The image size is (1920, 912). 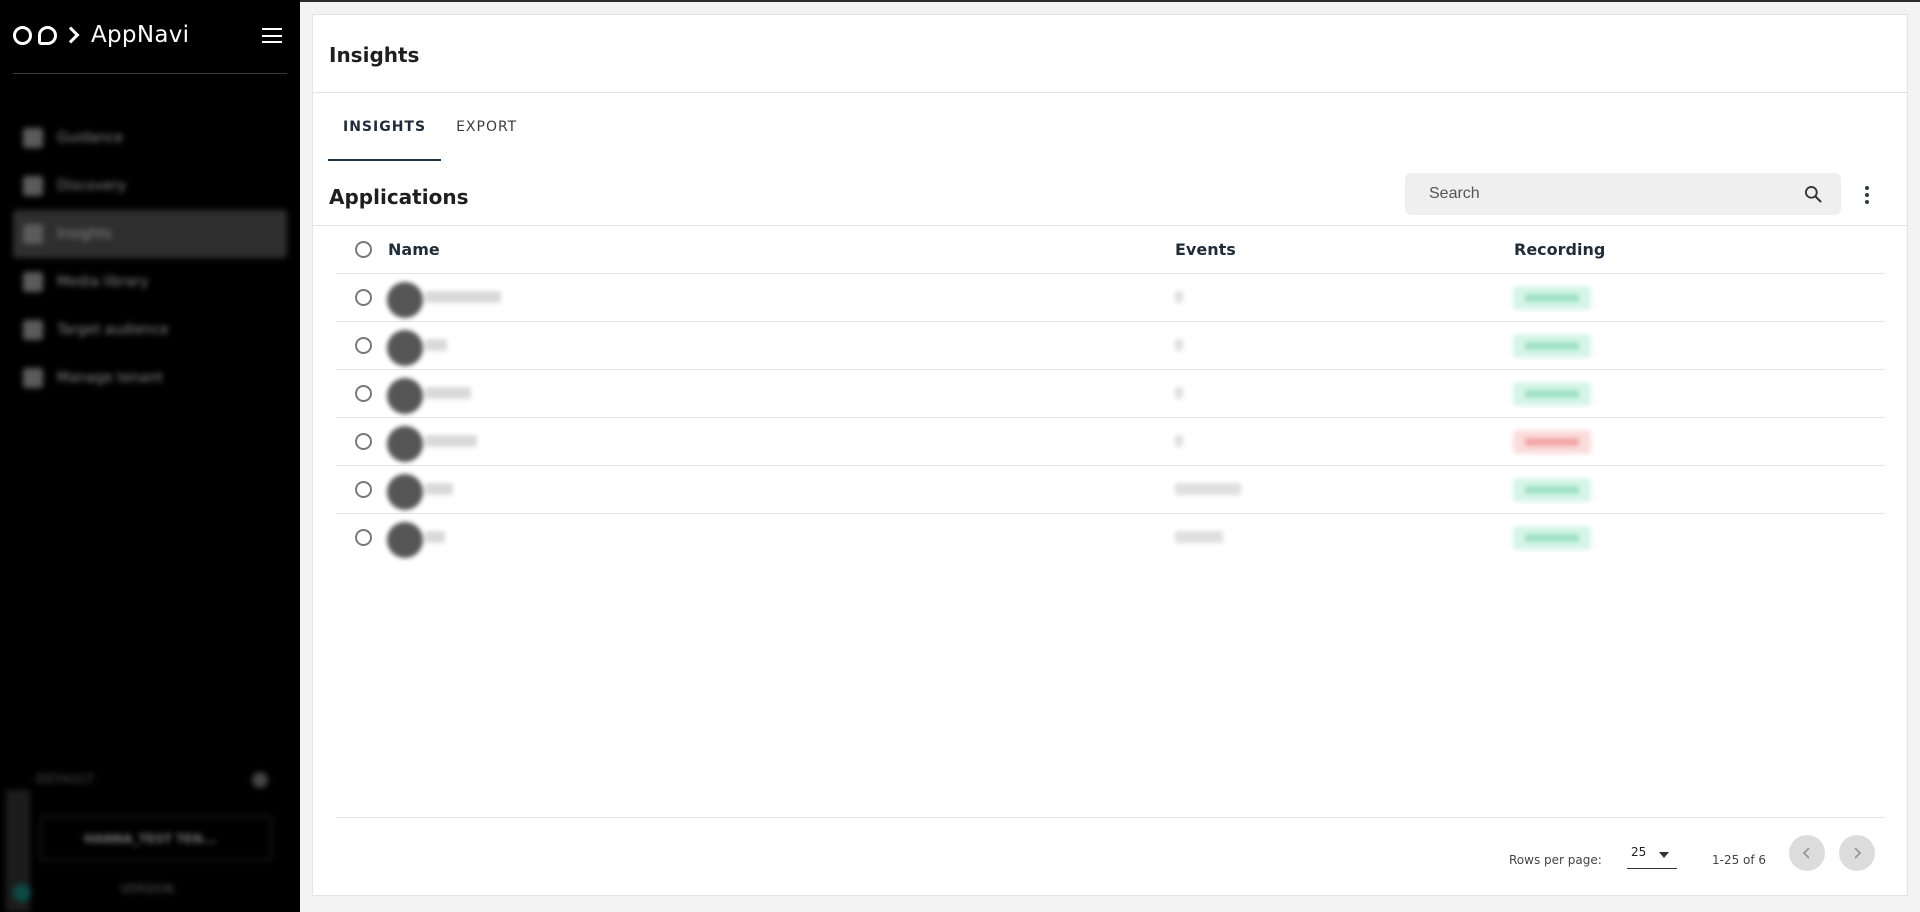 What do you see at coordinates (92, 186) in the screenshot?
I see `sidebar-item-label: Discovery` at bounding box center [92, 186].